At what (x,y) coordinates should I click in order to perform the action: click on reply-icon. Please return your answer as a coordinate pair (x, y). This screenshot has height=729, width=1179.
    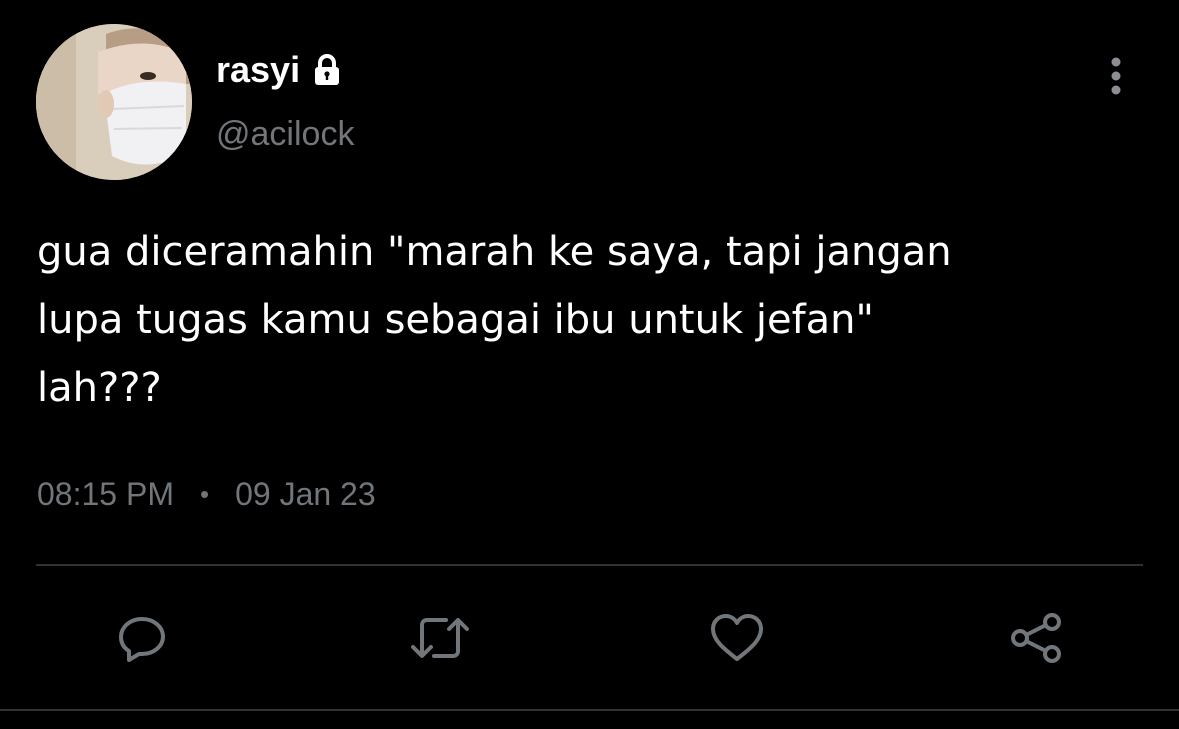
    Looking at the image, I should click on (142, 639).